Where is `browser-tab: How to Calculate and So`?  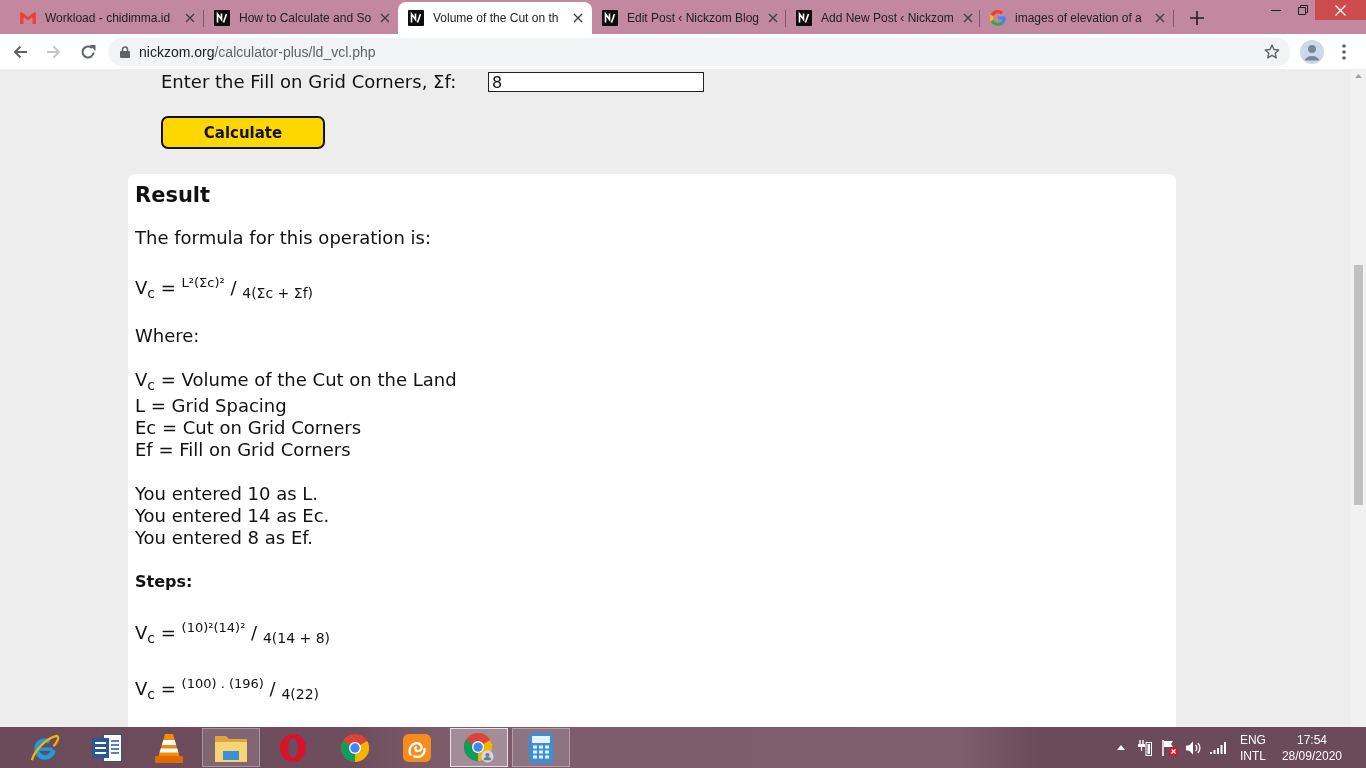
browser-tab: How to Calculate and So is located at coordinates (301, 18).